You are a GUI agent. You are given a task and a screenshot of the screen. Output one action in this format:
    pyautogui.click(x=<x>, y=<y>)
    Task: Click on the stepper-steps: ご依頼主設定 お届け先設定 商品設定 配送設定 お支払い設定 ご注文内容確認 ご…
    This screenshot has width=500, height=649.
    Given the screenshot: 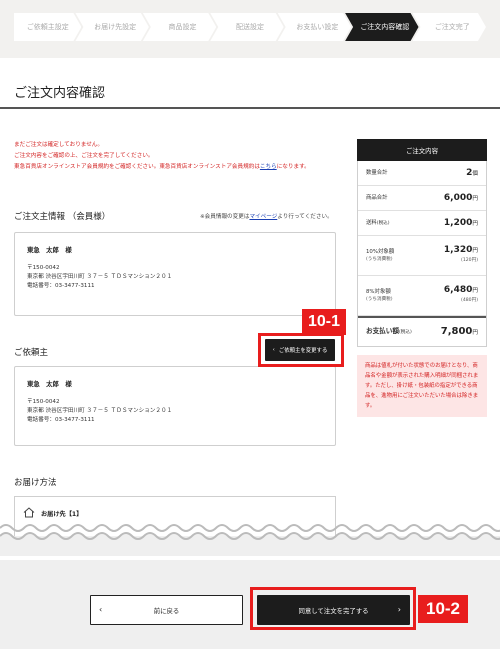 What is the action you would take?
    pyautogui.click(x=250, y=27)
    